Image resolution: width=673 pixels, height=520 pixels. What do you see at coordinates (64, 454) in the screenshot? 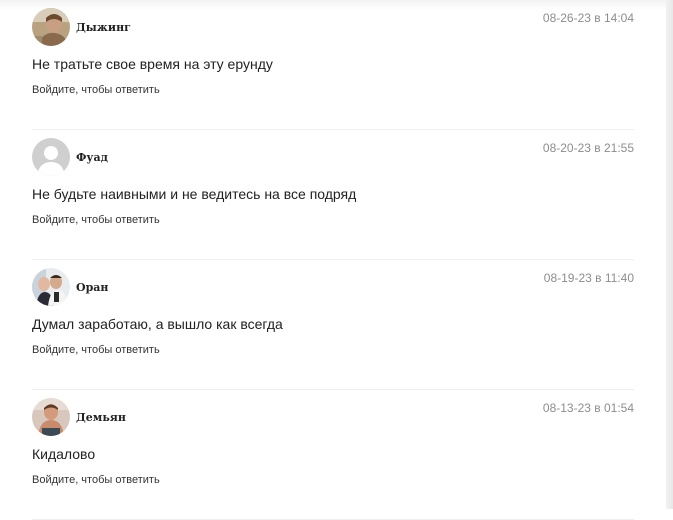
I see `comment-text: Кидалово` at bounding box center [64, 454].